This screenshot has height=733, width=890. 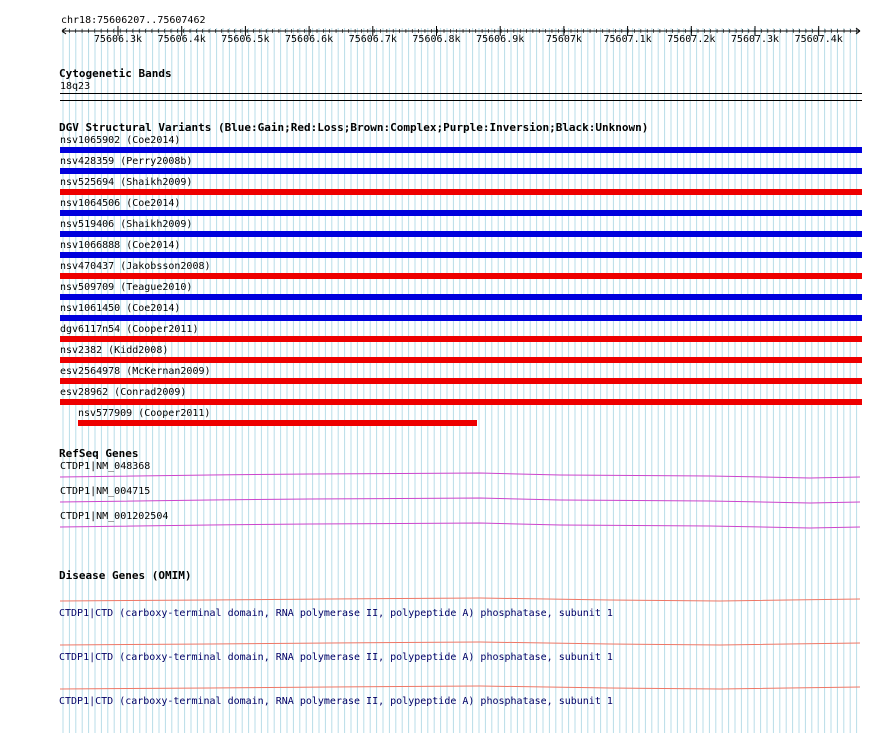 I want to click on refseq-gene-label: CTDP1|NM_001202504, so click(x=114, y=517).